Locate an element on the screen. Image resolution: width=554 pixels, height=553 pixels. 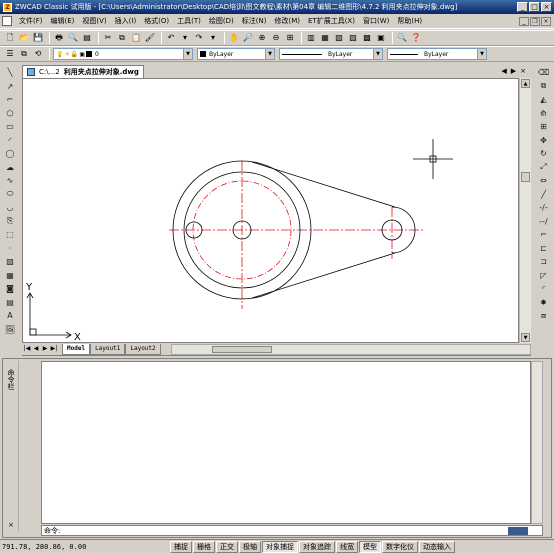
doc-restore-button: ❐ is located at coordinates (535, 21).